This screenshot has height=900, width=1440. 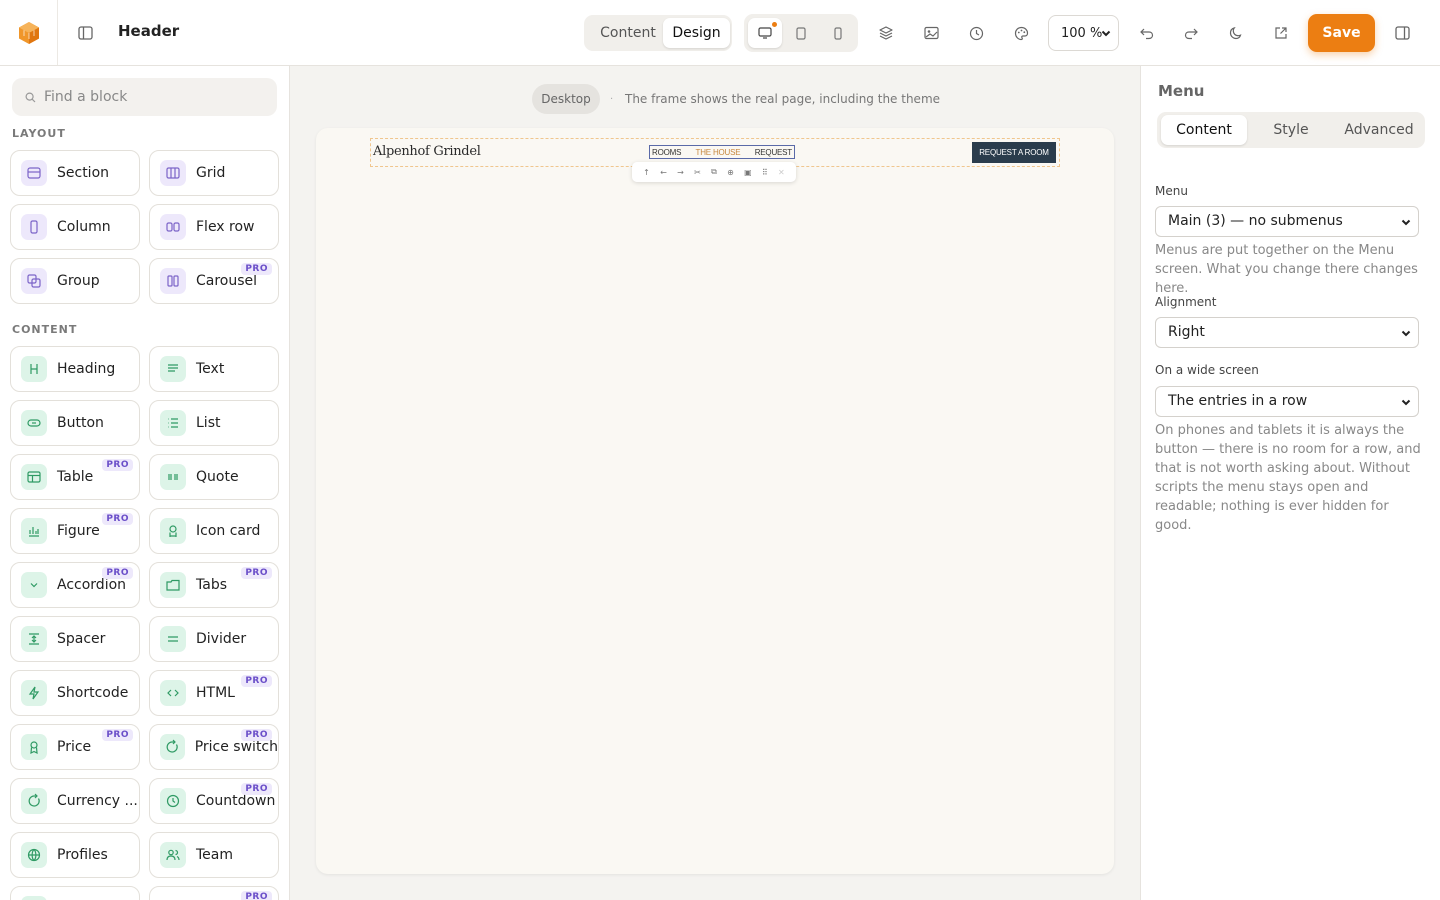 I want to click on wide-screen-select: The entries in a row, so click(x=1287, y=401).